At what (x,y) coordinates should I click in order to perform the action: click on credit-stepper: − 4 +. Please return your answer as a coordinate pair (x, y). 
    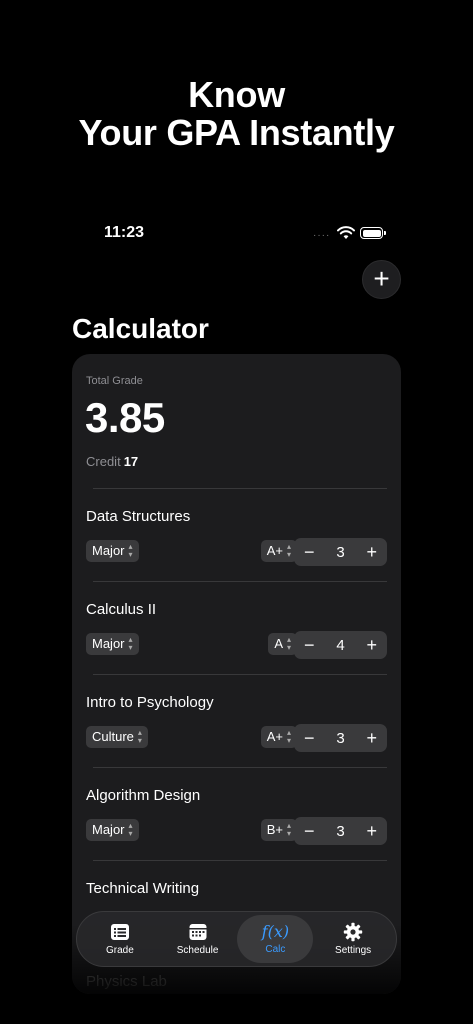
    Looking at the image, I should click on (340, 645).